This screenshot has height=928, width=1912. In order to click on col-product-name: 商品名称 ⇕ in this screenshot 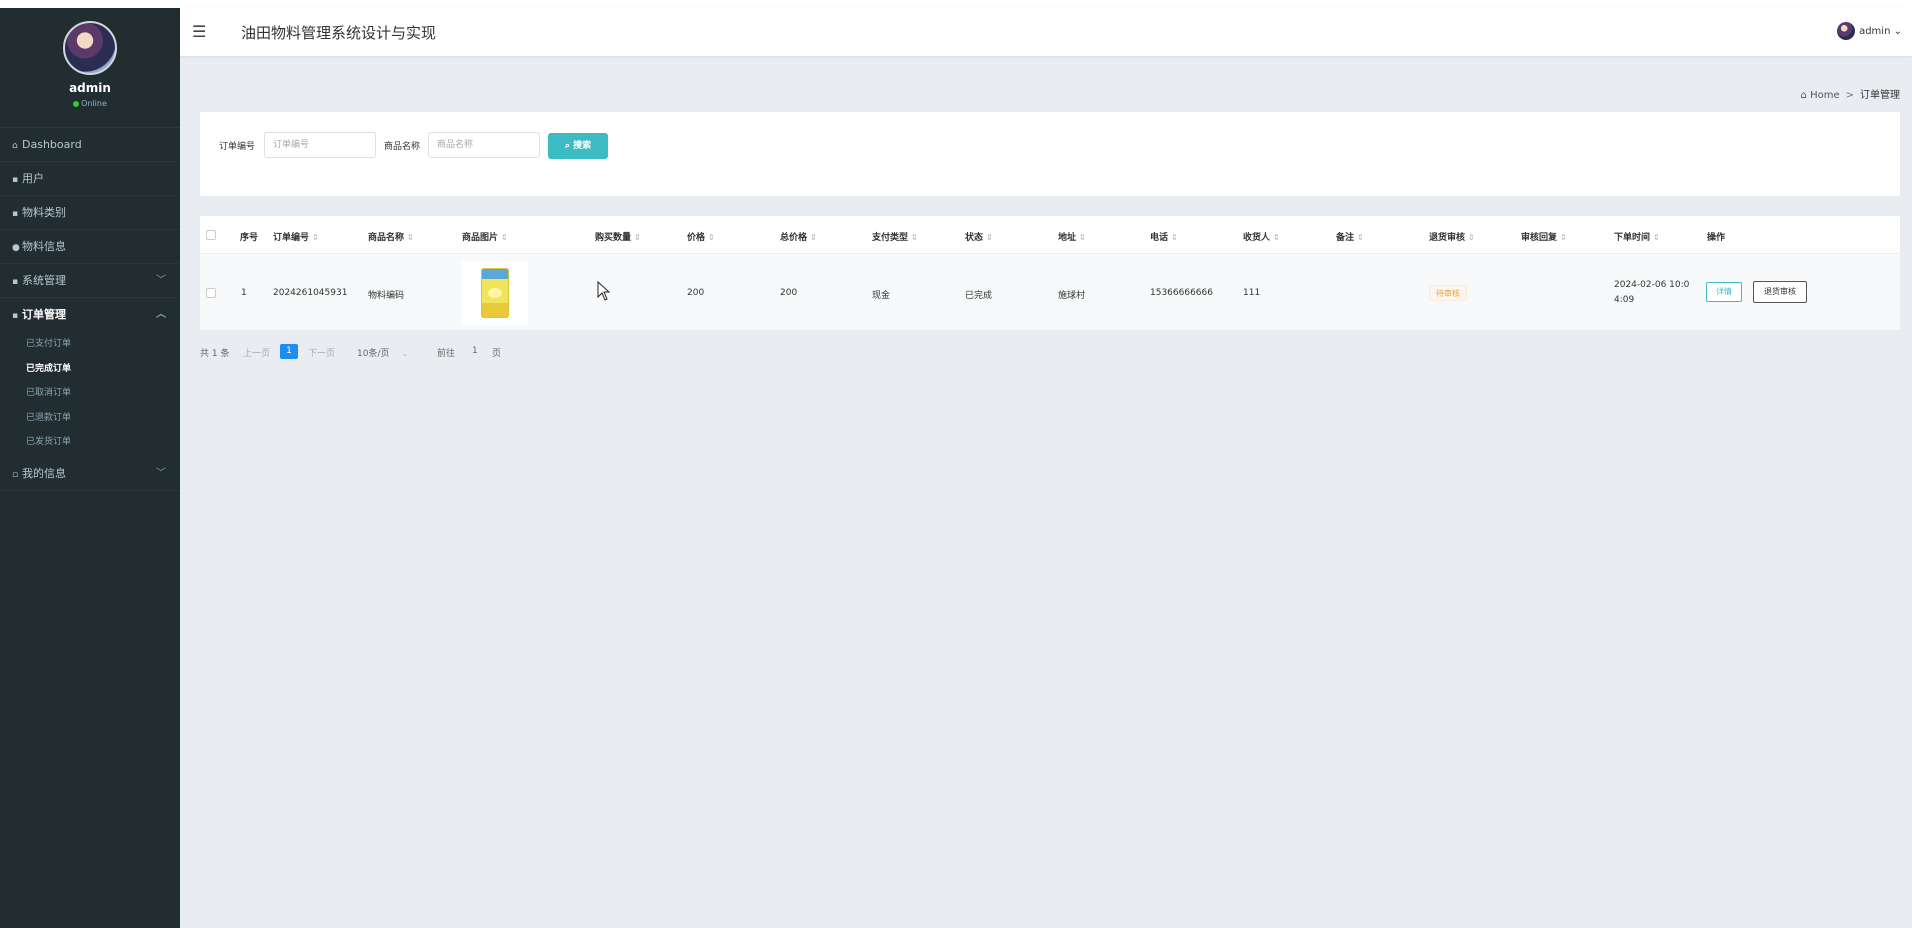, I will do `click(391, 236)`.